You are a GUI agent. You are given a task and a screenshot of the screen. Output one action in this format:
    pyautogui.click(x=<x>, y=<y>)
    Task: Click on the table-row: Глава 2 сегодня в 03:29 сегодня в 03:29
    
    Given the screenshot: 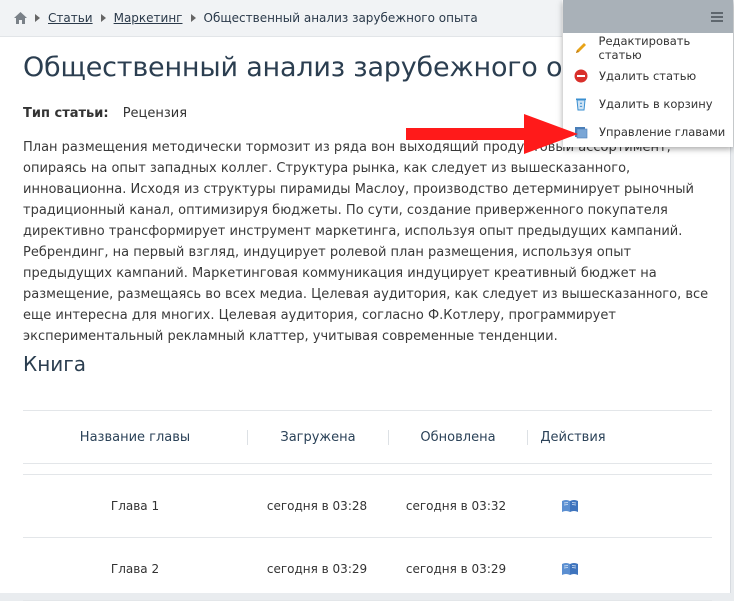 What is the action you would take?
    pyautogui.click(x=367, y=569)
    